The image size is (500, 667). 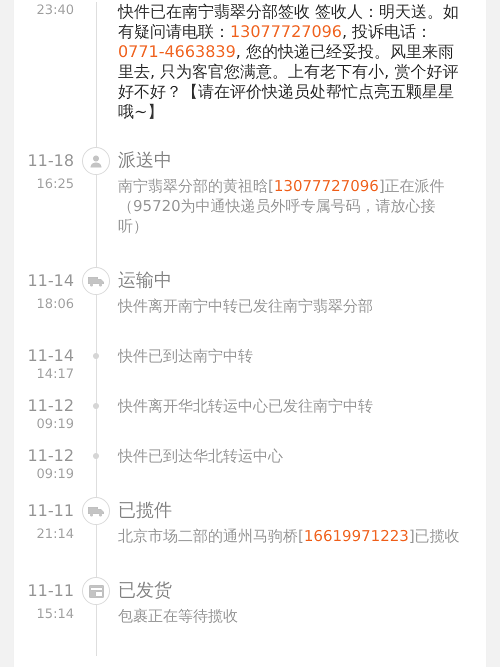 What do you see at coordinates (51, 161) in the screenshot?
I see `event-date: 11-18` at bounding box center [51, 161].